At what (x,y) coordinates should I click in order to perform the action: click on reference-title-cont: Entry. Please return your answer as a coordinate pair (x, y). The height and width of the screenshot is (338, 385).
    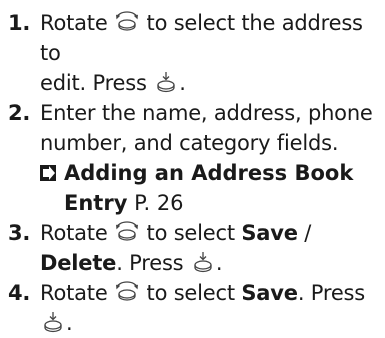
    Looking at the image, I should click on (96, 203).